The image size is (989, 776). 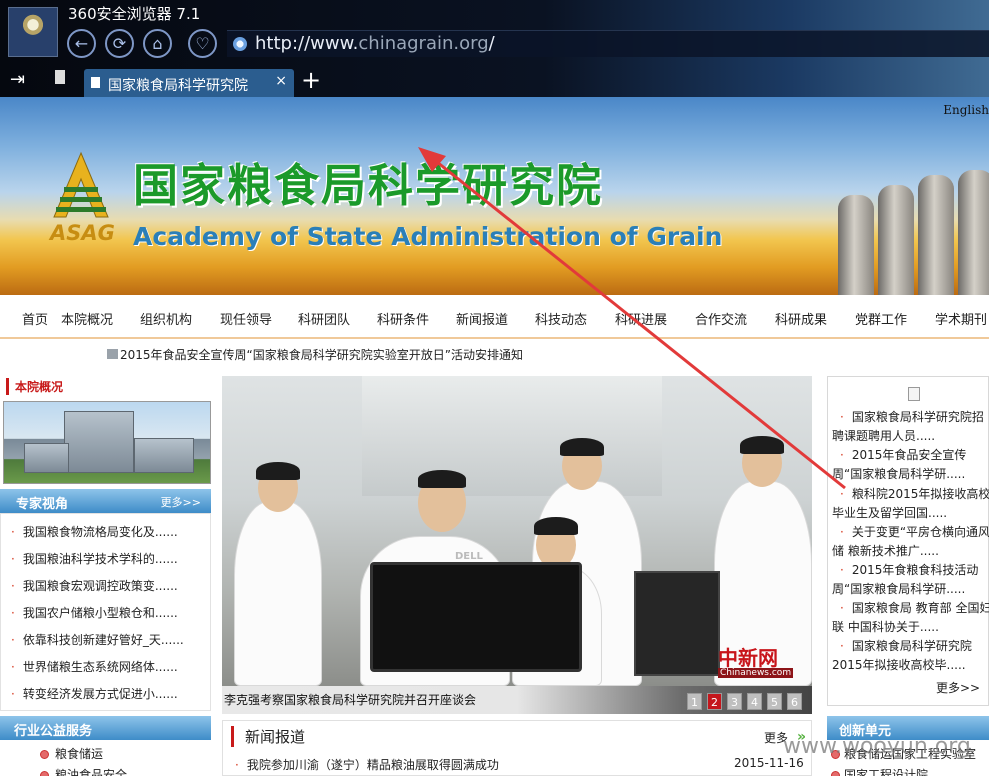 I want to click on slide-page-2: 2, so click(x=714, y=701).